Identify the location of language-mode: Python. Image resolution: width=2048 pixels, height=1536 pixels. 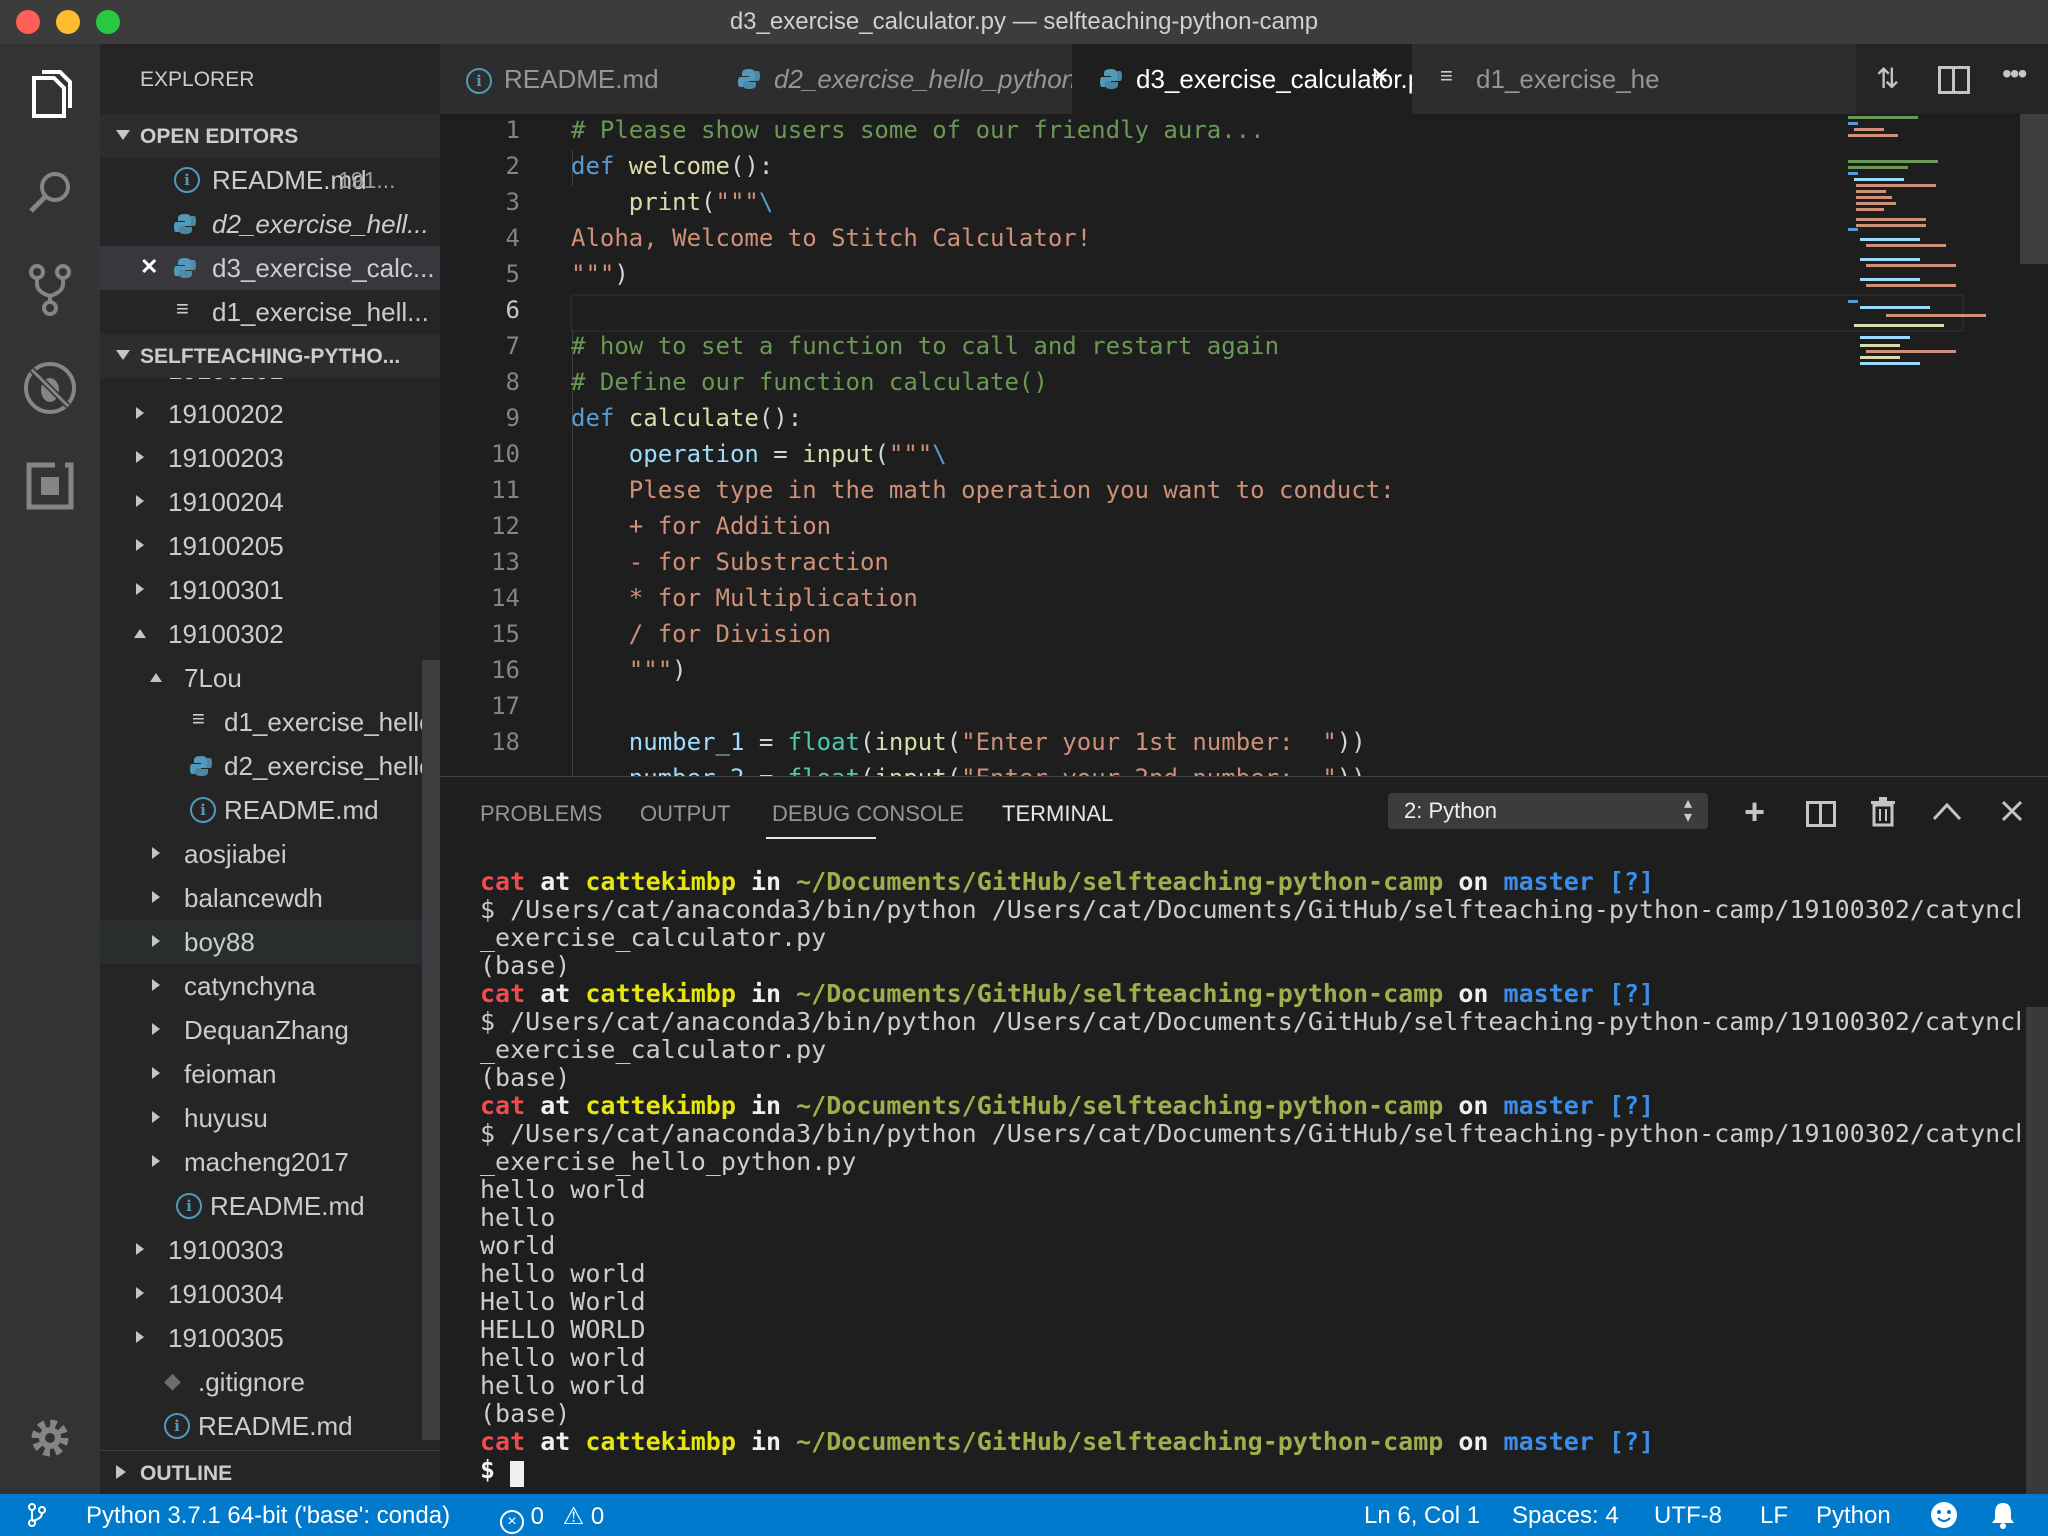
(1853, 1516).